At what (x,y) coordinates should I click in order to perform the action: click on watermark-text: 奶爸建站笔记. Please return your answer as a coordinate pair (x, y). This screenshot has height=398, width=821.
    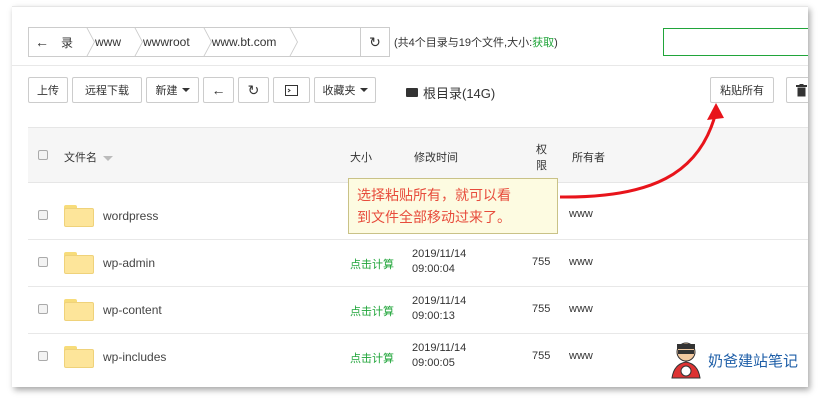
    Looking at the image, I should click on (753, 361).